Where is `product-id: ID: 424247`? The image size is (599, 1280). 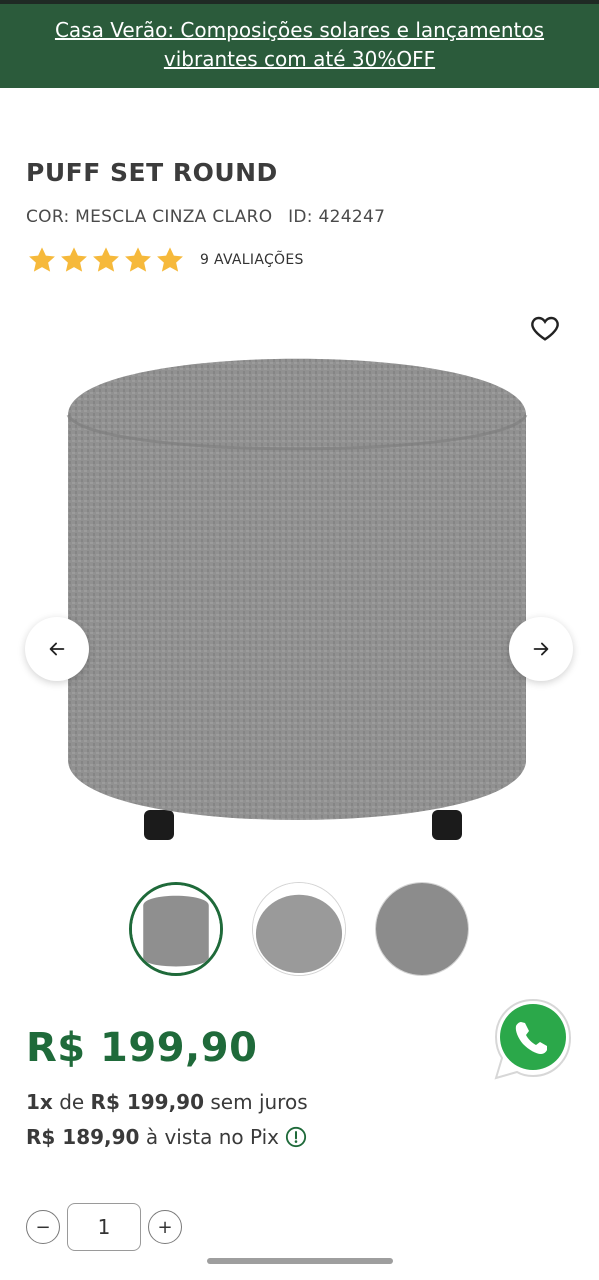
product-id: ID: 424247 is located at coordinates (337, 217).